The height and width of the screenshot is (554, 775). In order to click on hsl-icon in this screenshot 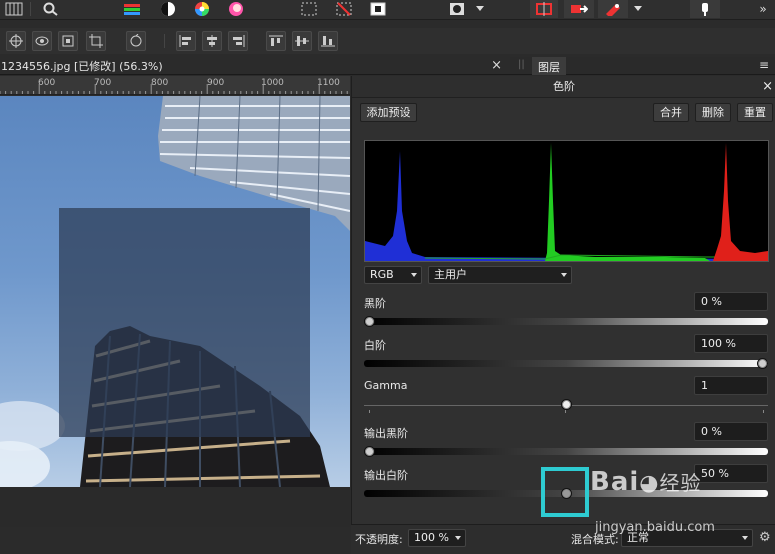, I will do `click(236, 9)`.